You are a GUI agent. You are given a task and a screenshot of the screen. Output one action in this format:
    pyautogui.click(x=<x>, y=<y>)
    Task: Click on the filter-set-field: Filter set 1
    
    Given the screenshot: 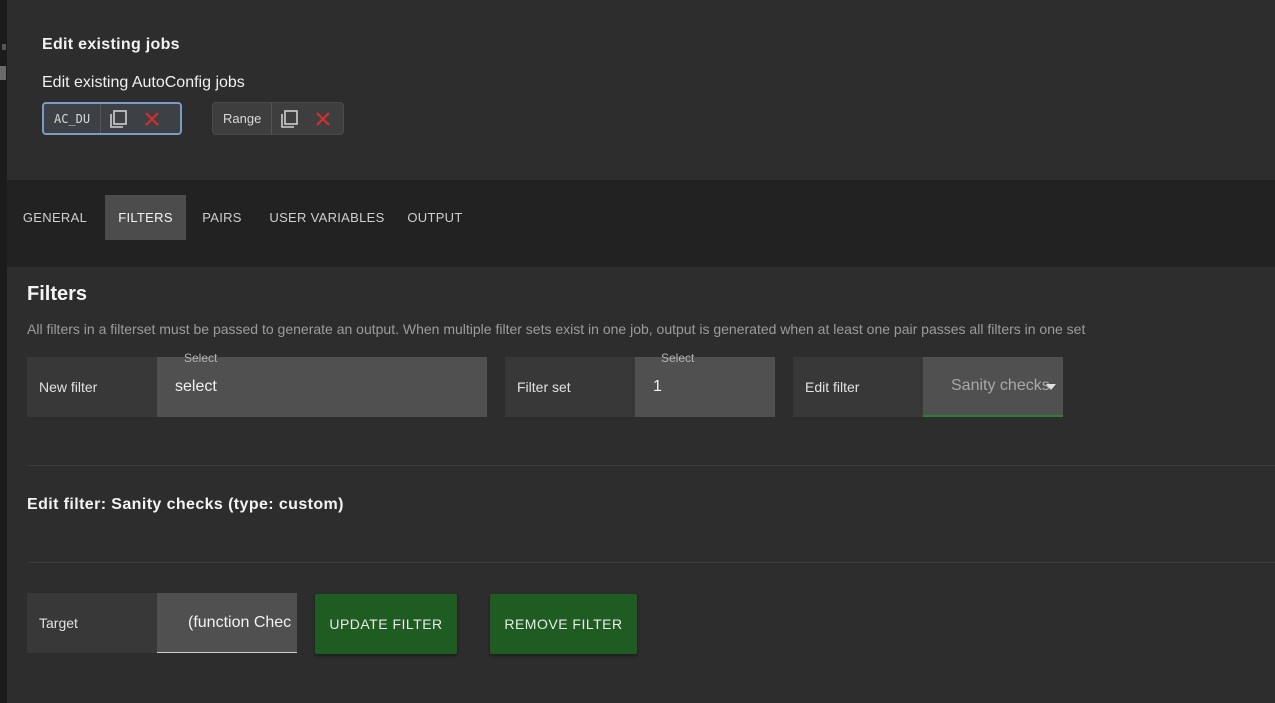 What is the action you would take?
    pyautogui.click(x=640, y=387)
    